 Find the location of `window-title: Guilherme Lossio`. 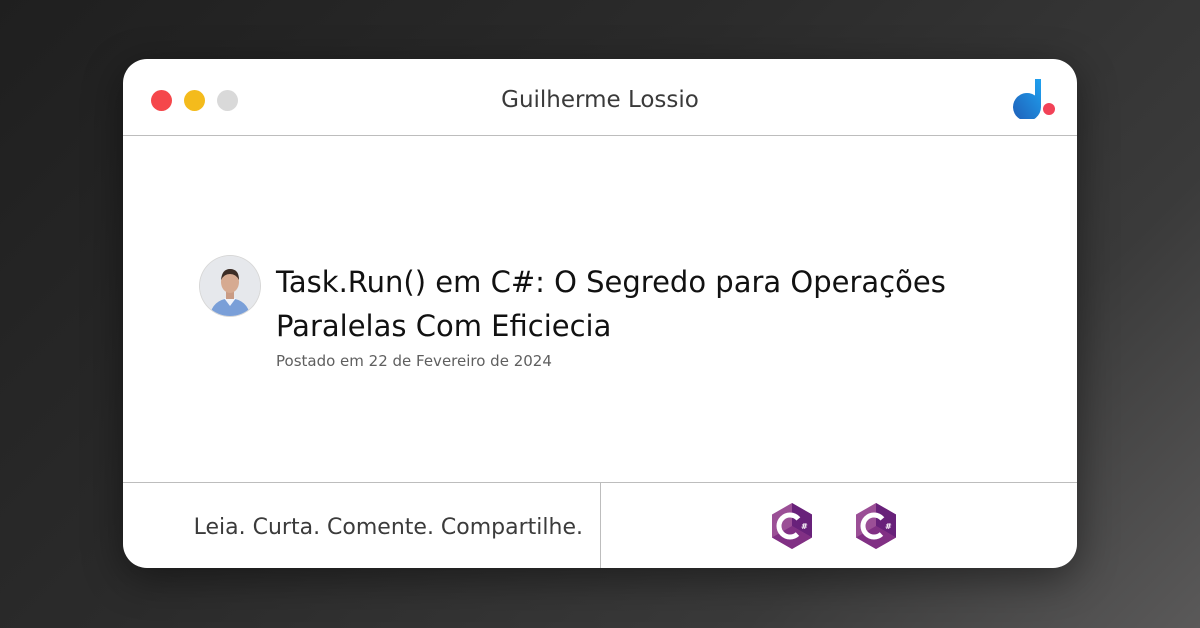

window-title: Guilherme Lossio is located at coordinates (600, 100).